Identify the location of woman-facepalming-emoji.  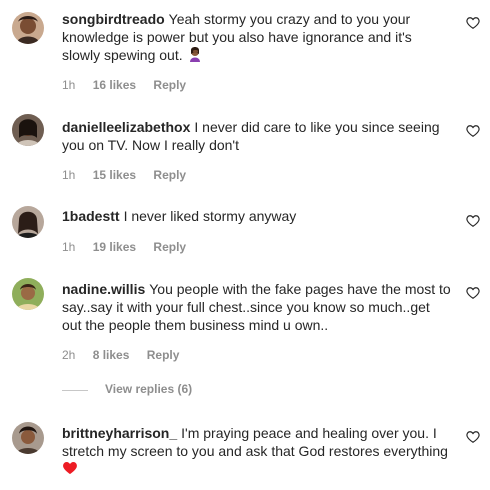
(195, 56).